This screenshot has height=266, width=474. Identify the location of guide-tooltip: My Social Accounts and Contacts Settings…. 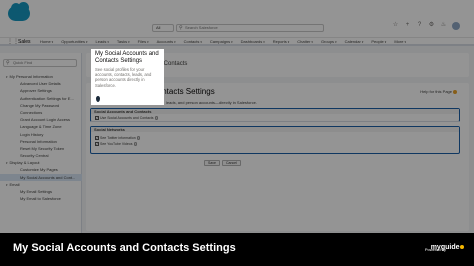
(127, 77).